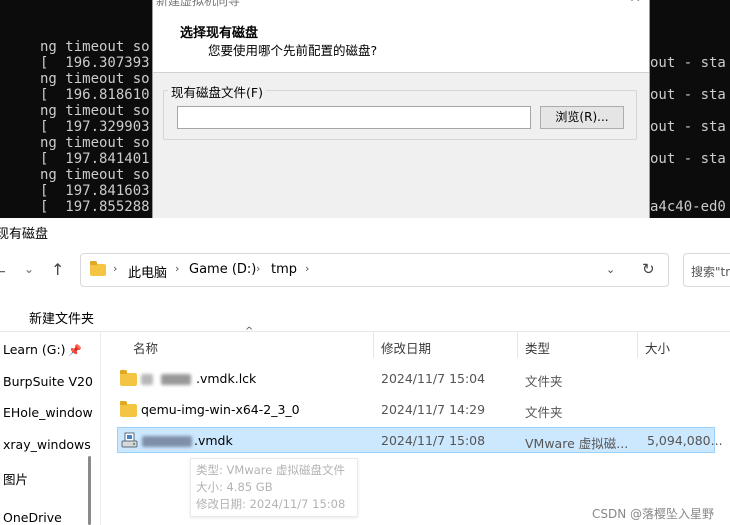 This screenshot has width=730, height=525. Describe the element at coordinates (433, 440) in the screenshot. I see `file-modified: 2024/11/7 15:08` at that location.